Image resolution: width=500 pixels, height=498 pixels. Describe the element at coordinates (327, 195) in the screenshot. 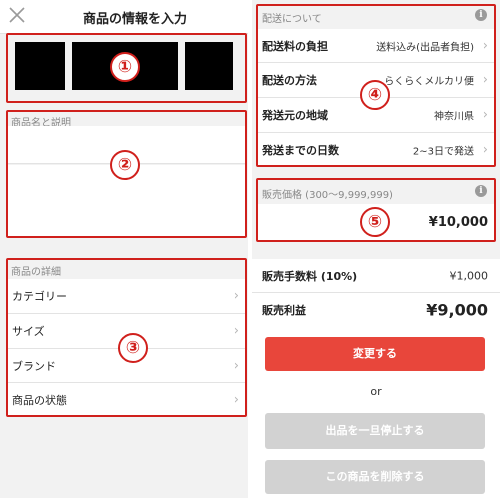

I see `price-label: 販売価格 (300〜9,999,999)` at that location.